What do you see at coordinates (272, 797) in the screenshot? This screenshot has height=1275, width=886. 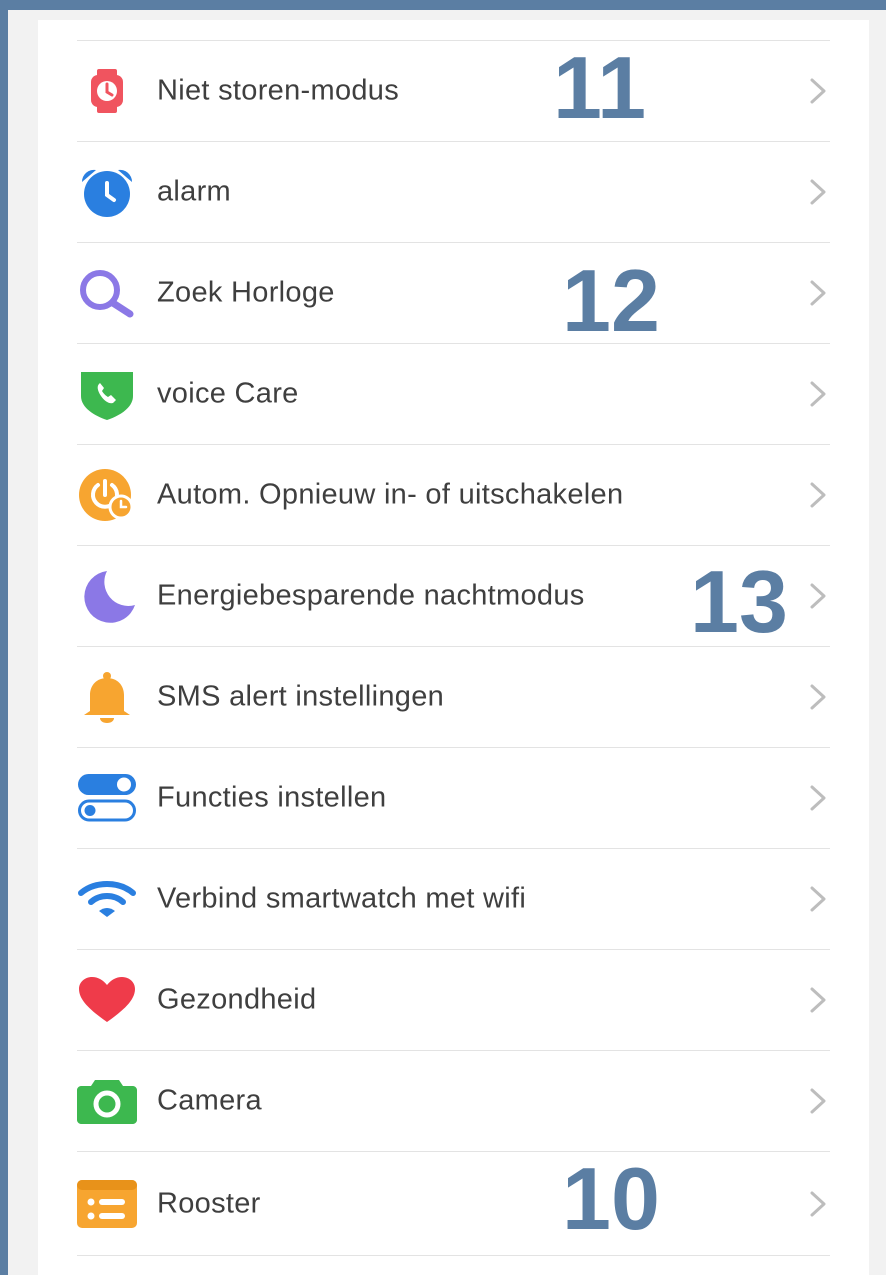 I see `menu-item-label: Functies instellen` at bounding box center [272, 797].